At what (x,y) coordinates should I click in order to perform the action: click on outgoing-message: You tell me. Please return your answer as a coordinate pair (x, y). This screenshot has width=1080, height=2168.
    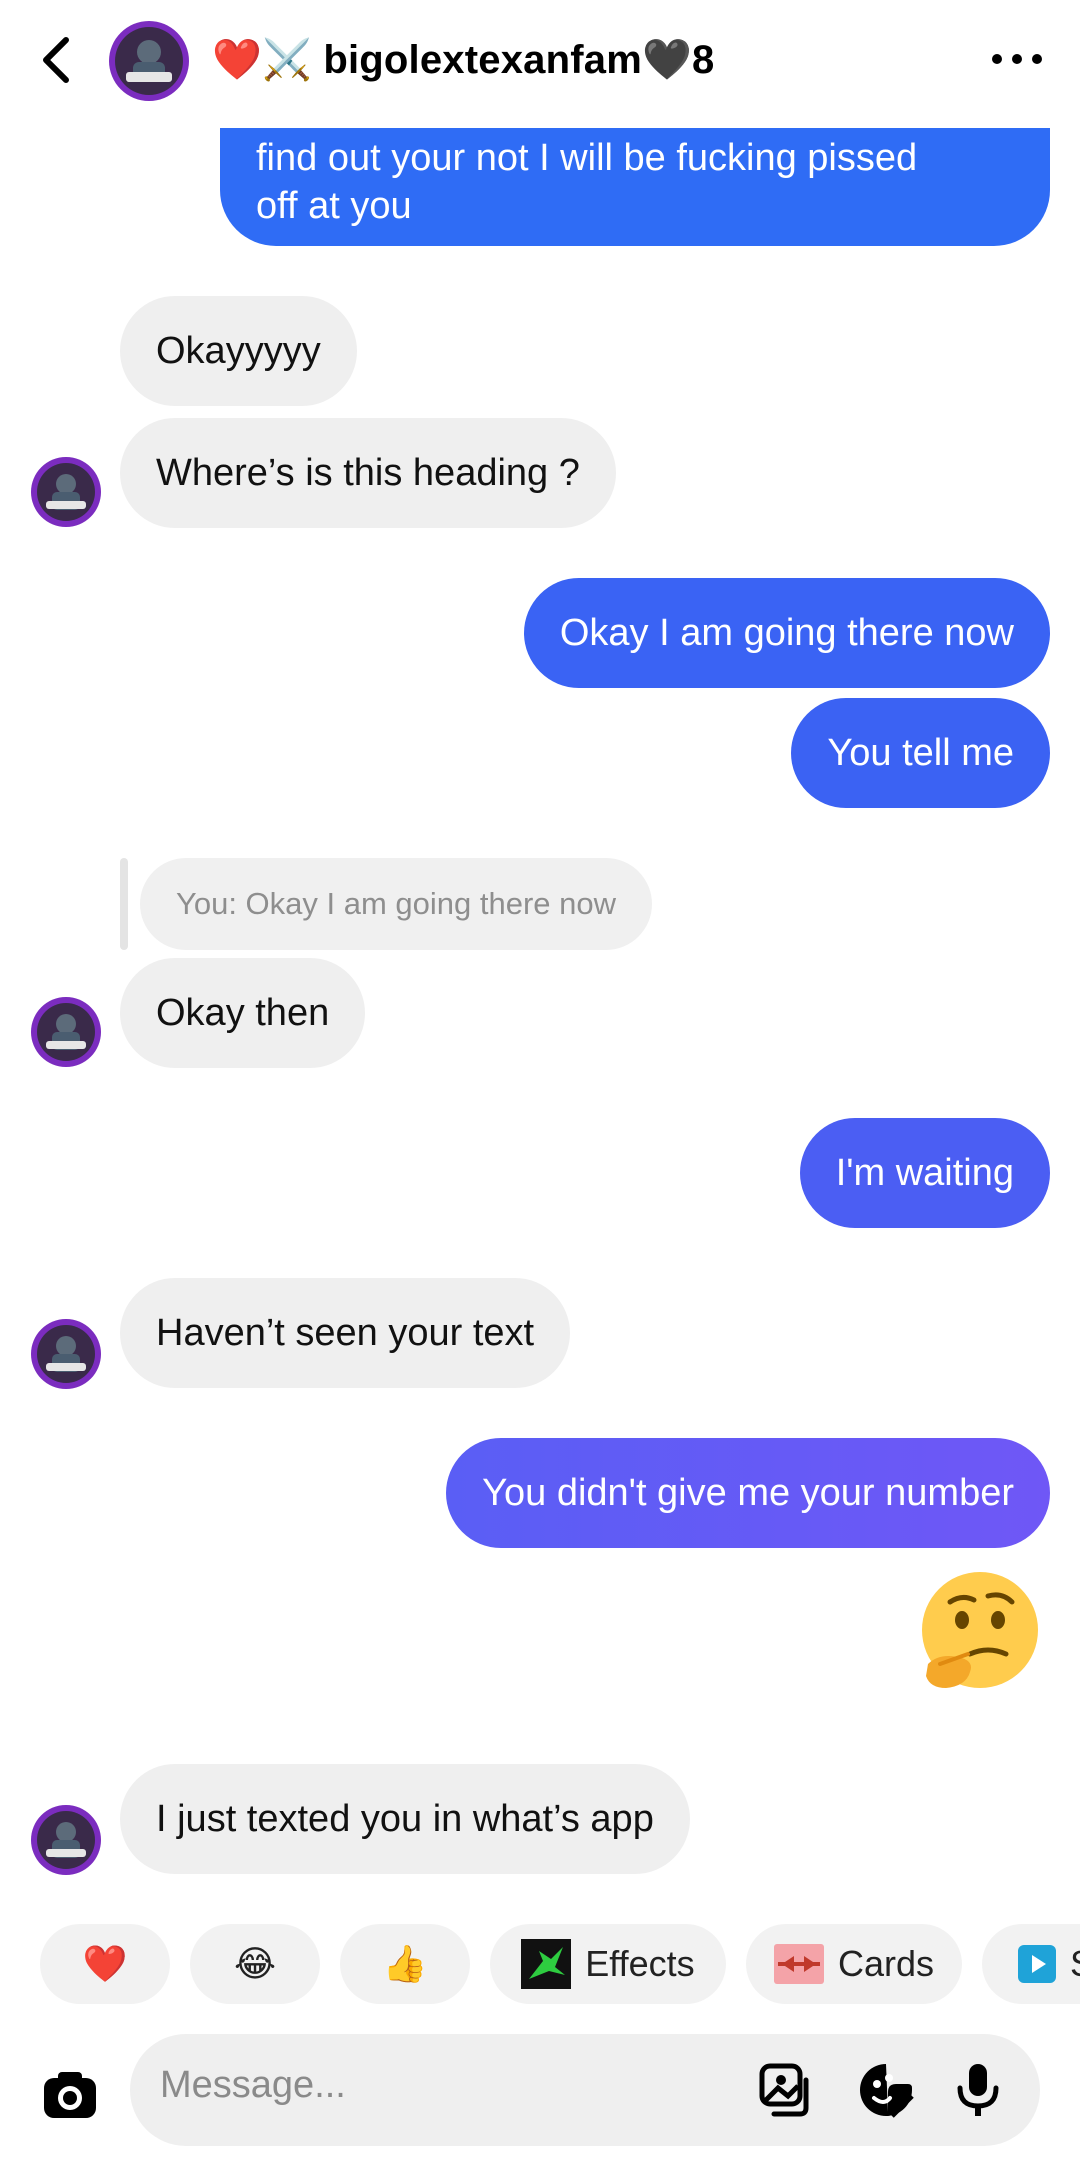
    Looking at the image, I should click on (920, 753).